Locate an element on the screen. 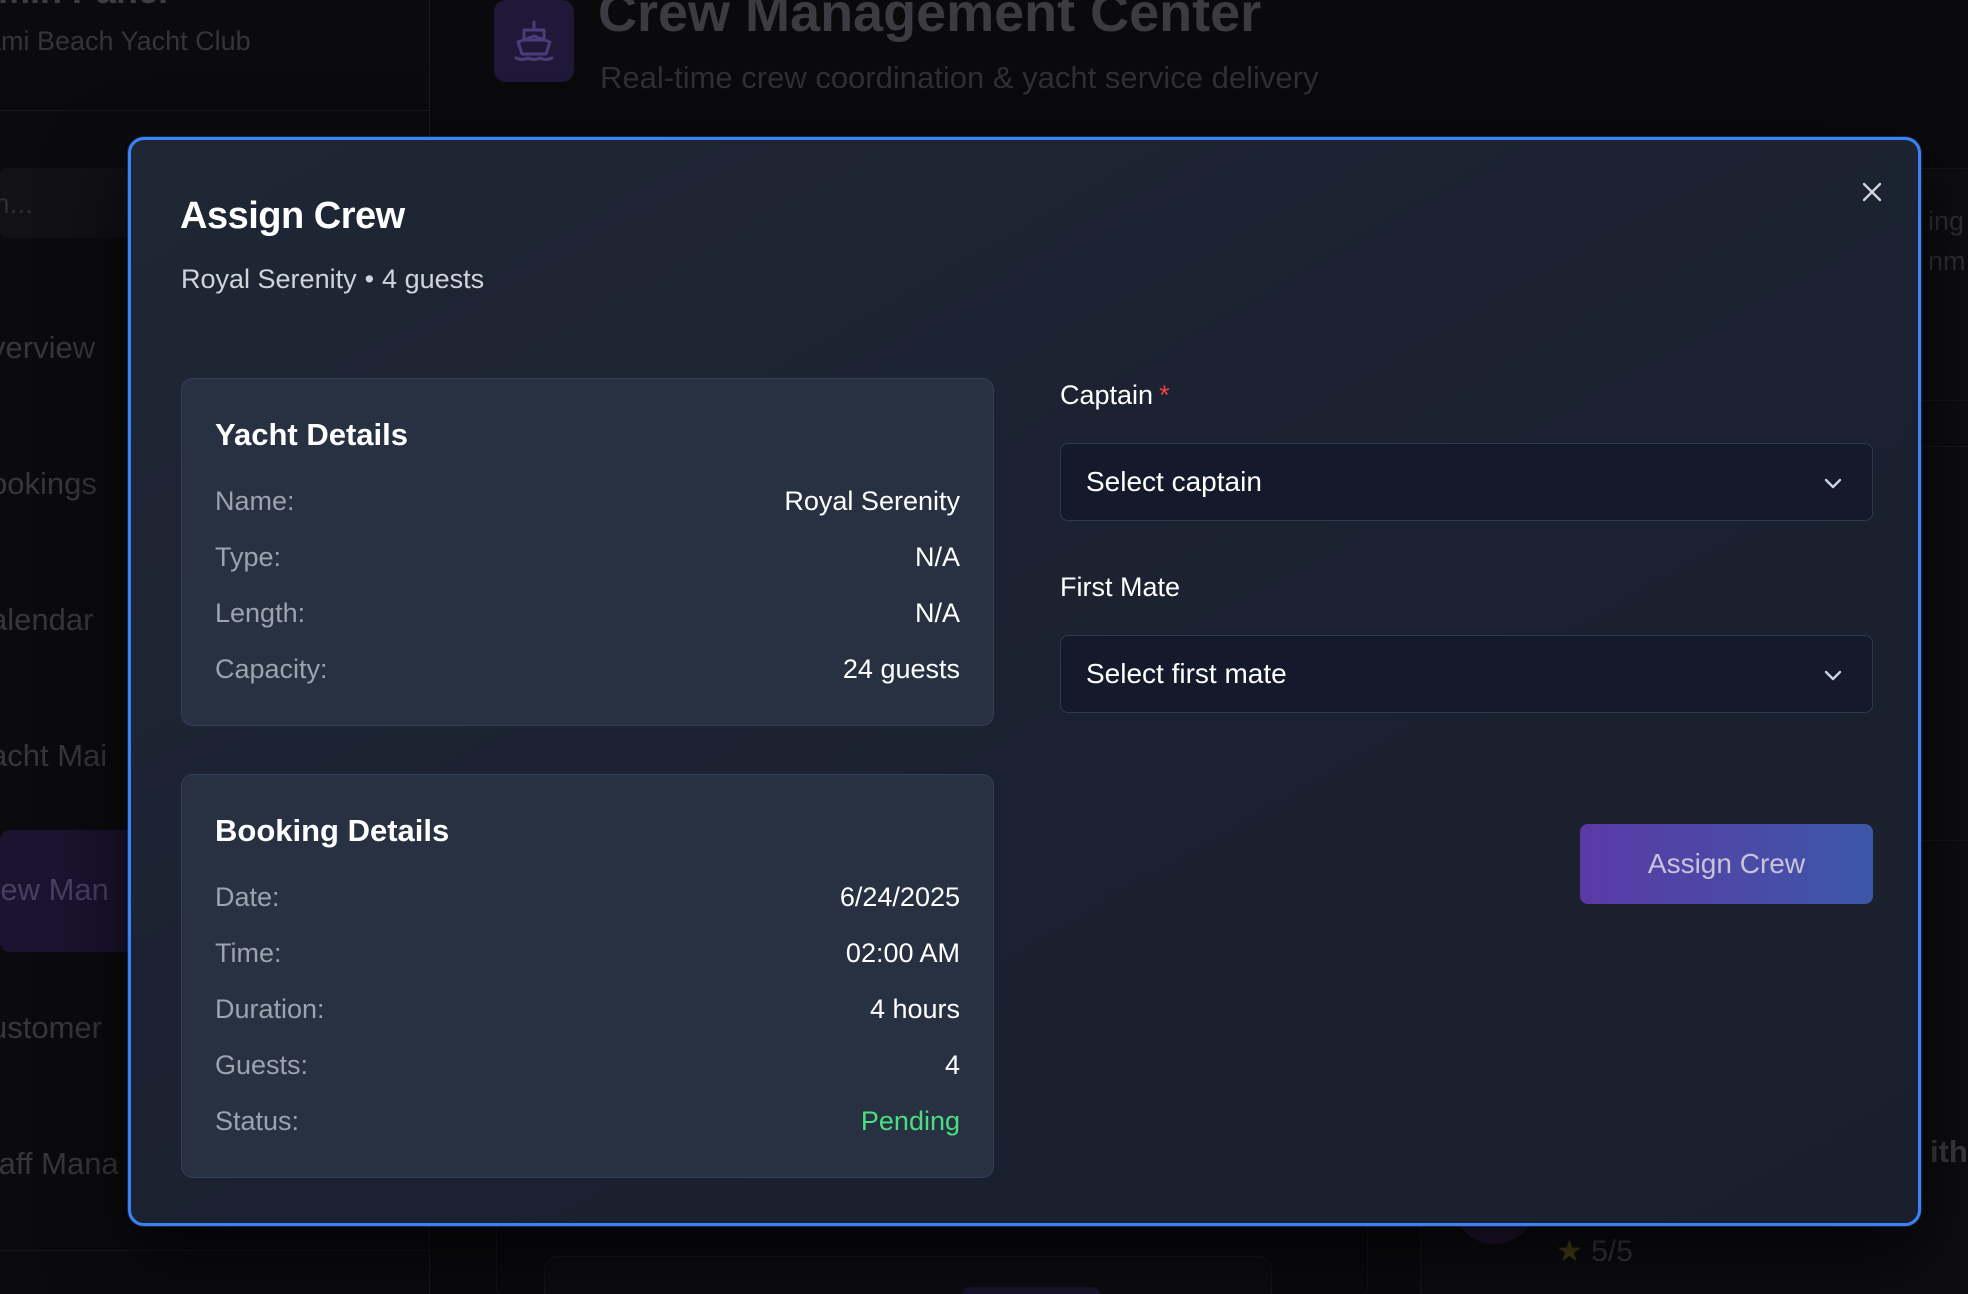  yacht-type-row: Type: N/A is located at coordinates (587, 557).